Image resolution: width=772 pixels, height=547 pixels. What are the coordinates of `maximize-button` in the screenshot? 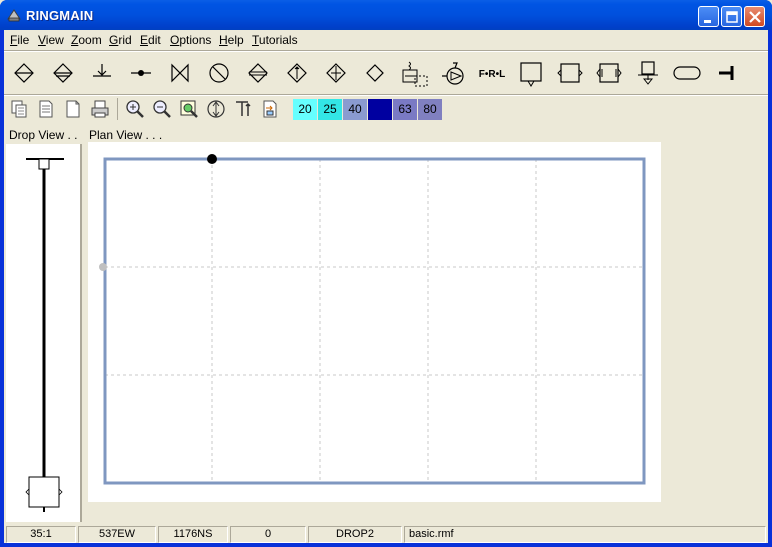 It's located at (731, 16).